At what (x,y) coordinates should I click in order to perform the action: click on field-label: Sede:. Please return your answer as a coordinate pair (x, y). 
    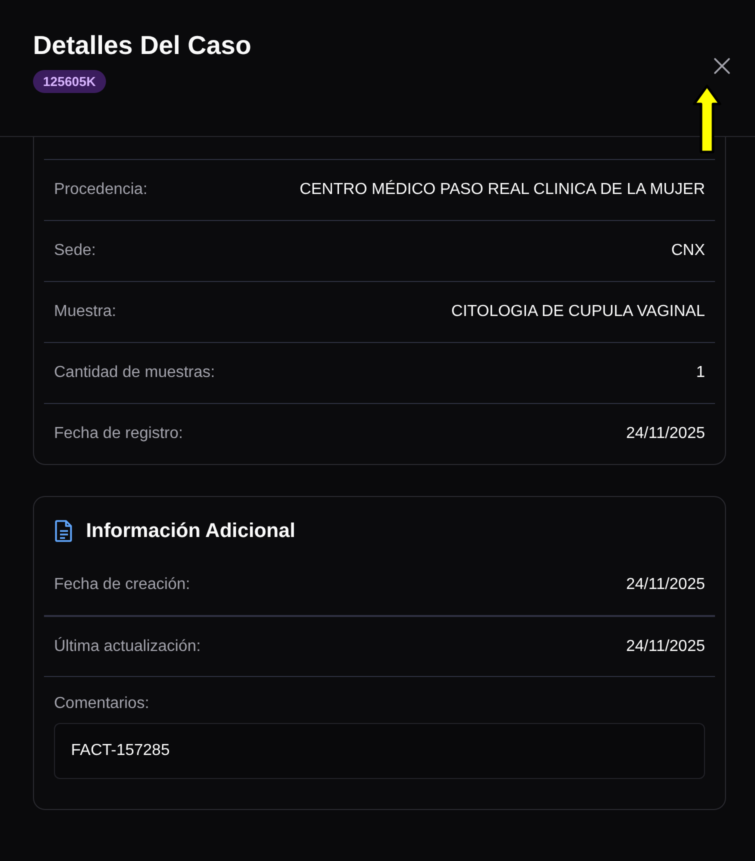
    Looking at the image, I should click on (75, 251).